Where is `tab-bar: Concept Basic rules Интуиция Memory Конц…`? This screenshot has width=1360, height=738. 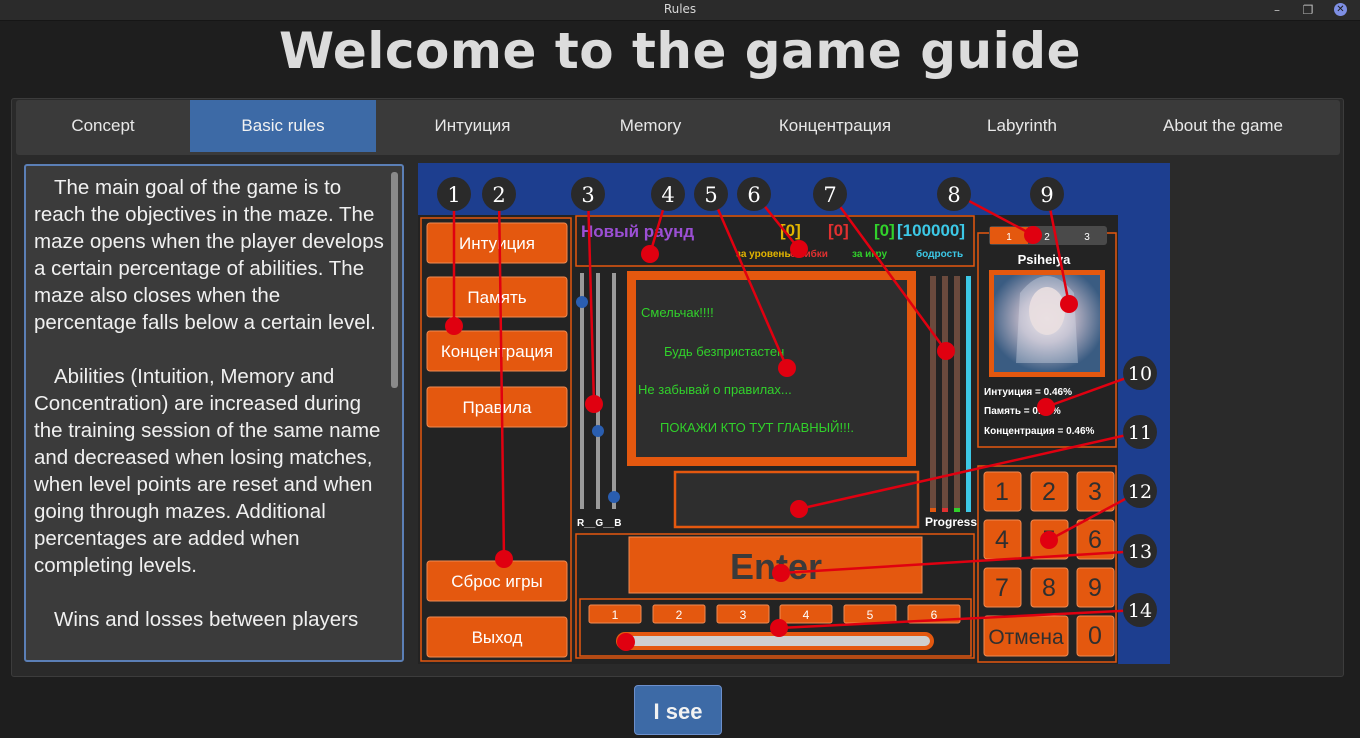 tab-bar: Concept Basic rules Интуиция Memory Конц… is located at coordinates (678, 127).